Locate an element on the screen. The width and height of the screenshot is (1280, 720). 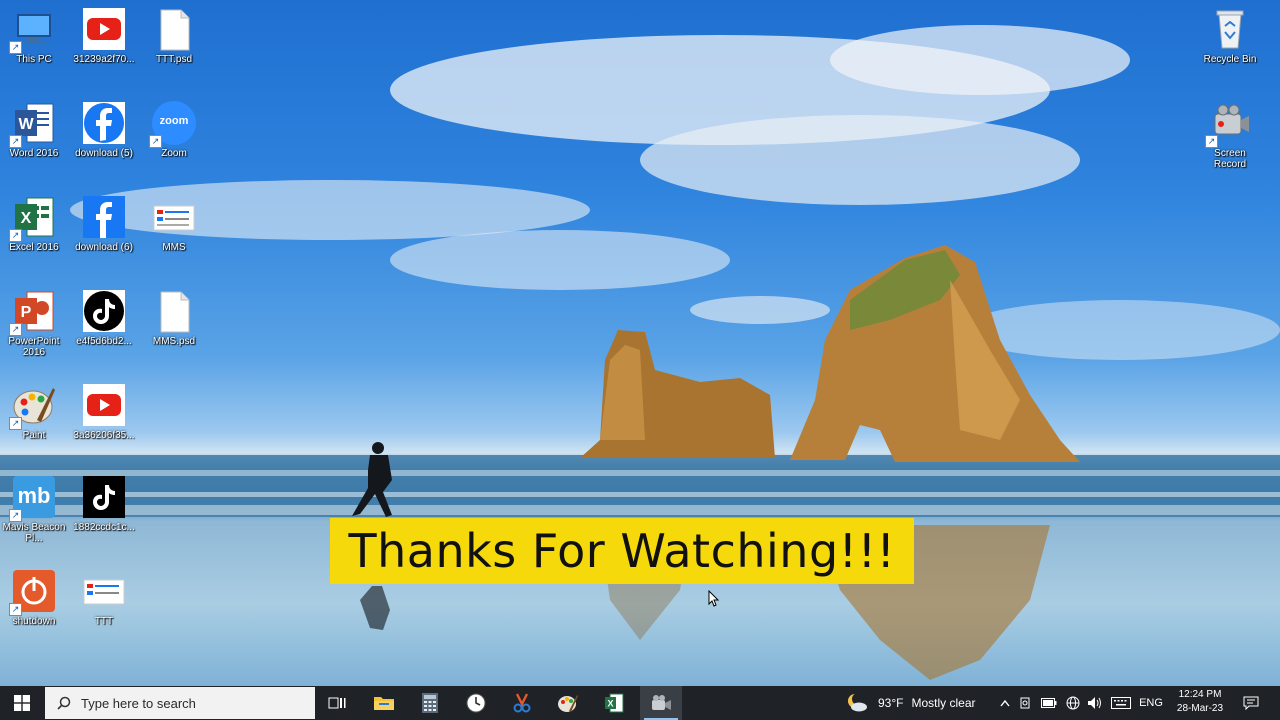
taskbar-app-file-explorer is located at coordinates (384, 703).